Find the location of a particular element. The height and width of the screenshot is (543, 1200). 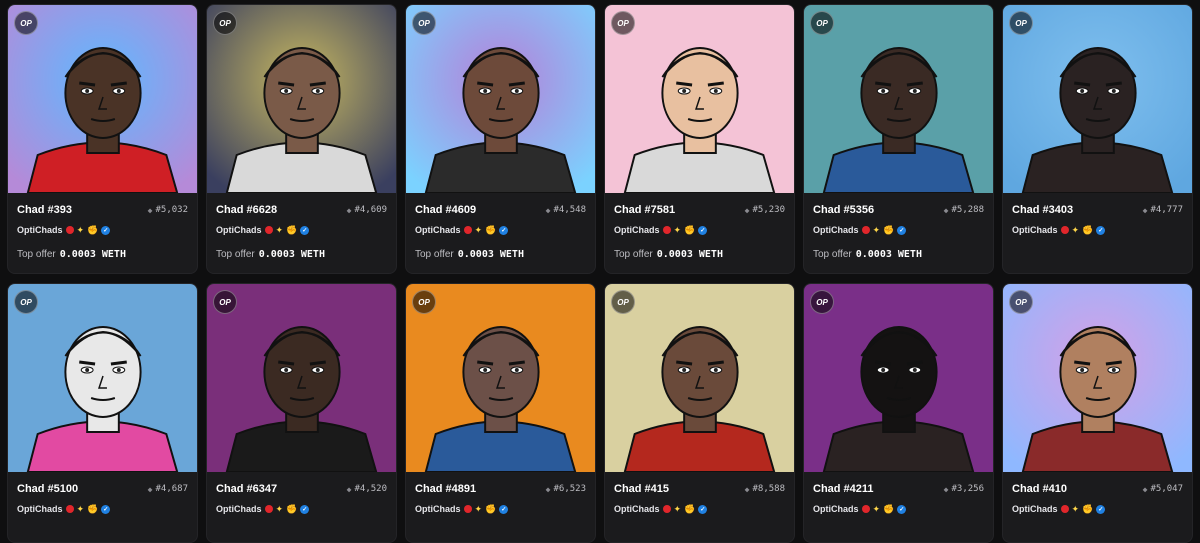

rarity-rank-value: #4,609 is located at coordinates (370, 210).